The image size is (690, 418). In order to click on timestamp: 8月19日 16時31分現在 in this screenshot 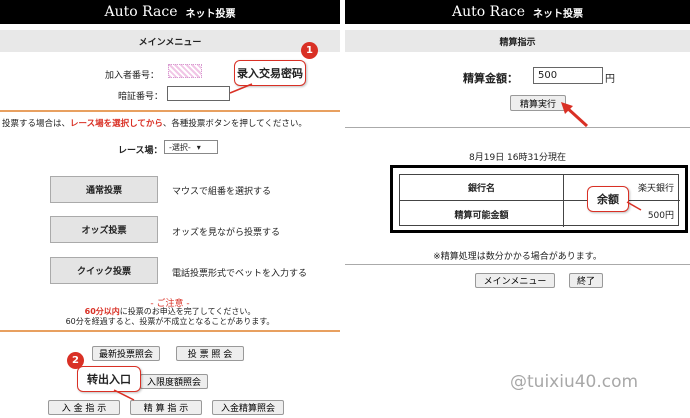, I will do `click(517, 158)`.